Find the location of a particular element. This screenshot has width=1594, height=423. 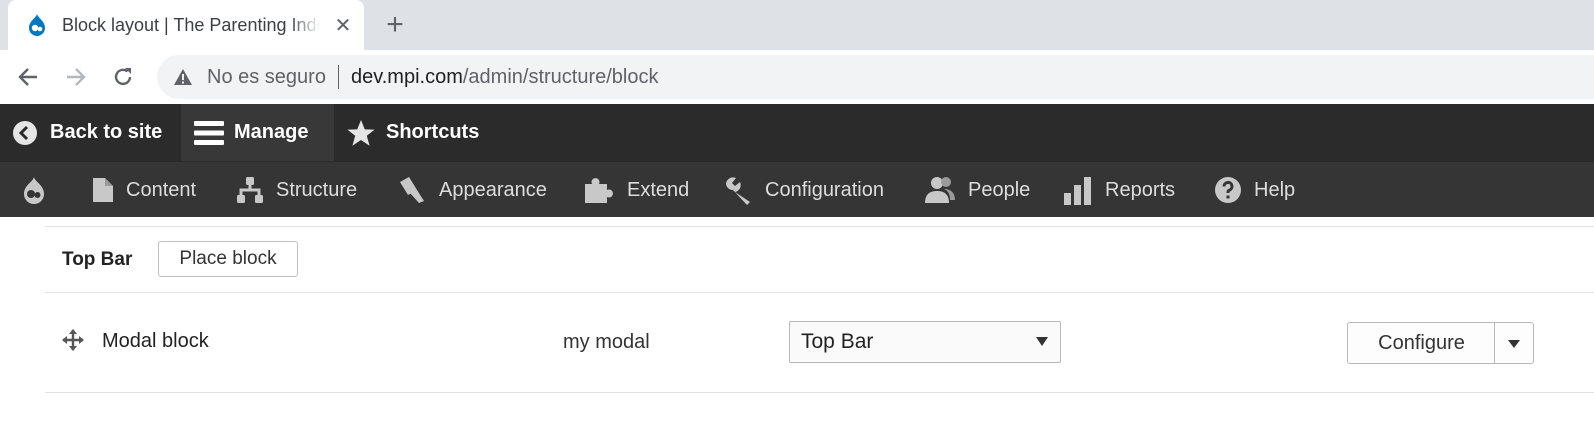

new-tab-icon: + is located at coordinates (395, 24).